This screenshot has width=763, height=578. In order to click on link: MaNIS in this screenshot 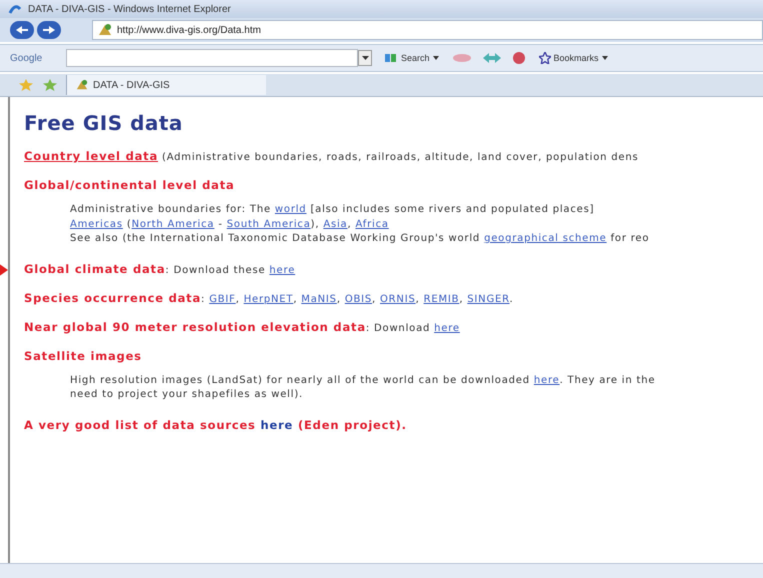, I will do `click(319, 299)`.